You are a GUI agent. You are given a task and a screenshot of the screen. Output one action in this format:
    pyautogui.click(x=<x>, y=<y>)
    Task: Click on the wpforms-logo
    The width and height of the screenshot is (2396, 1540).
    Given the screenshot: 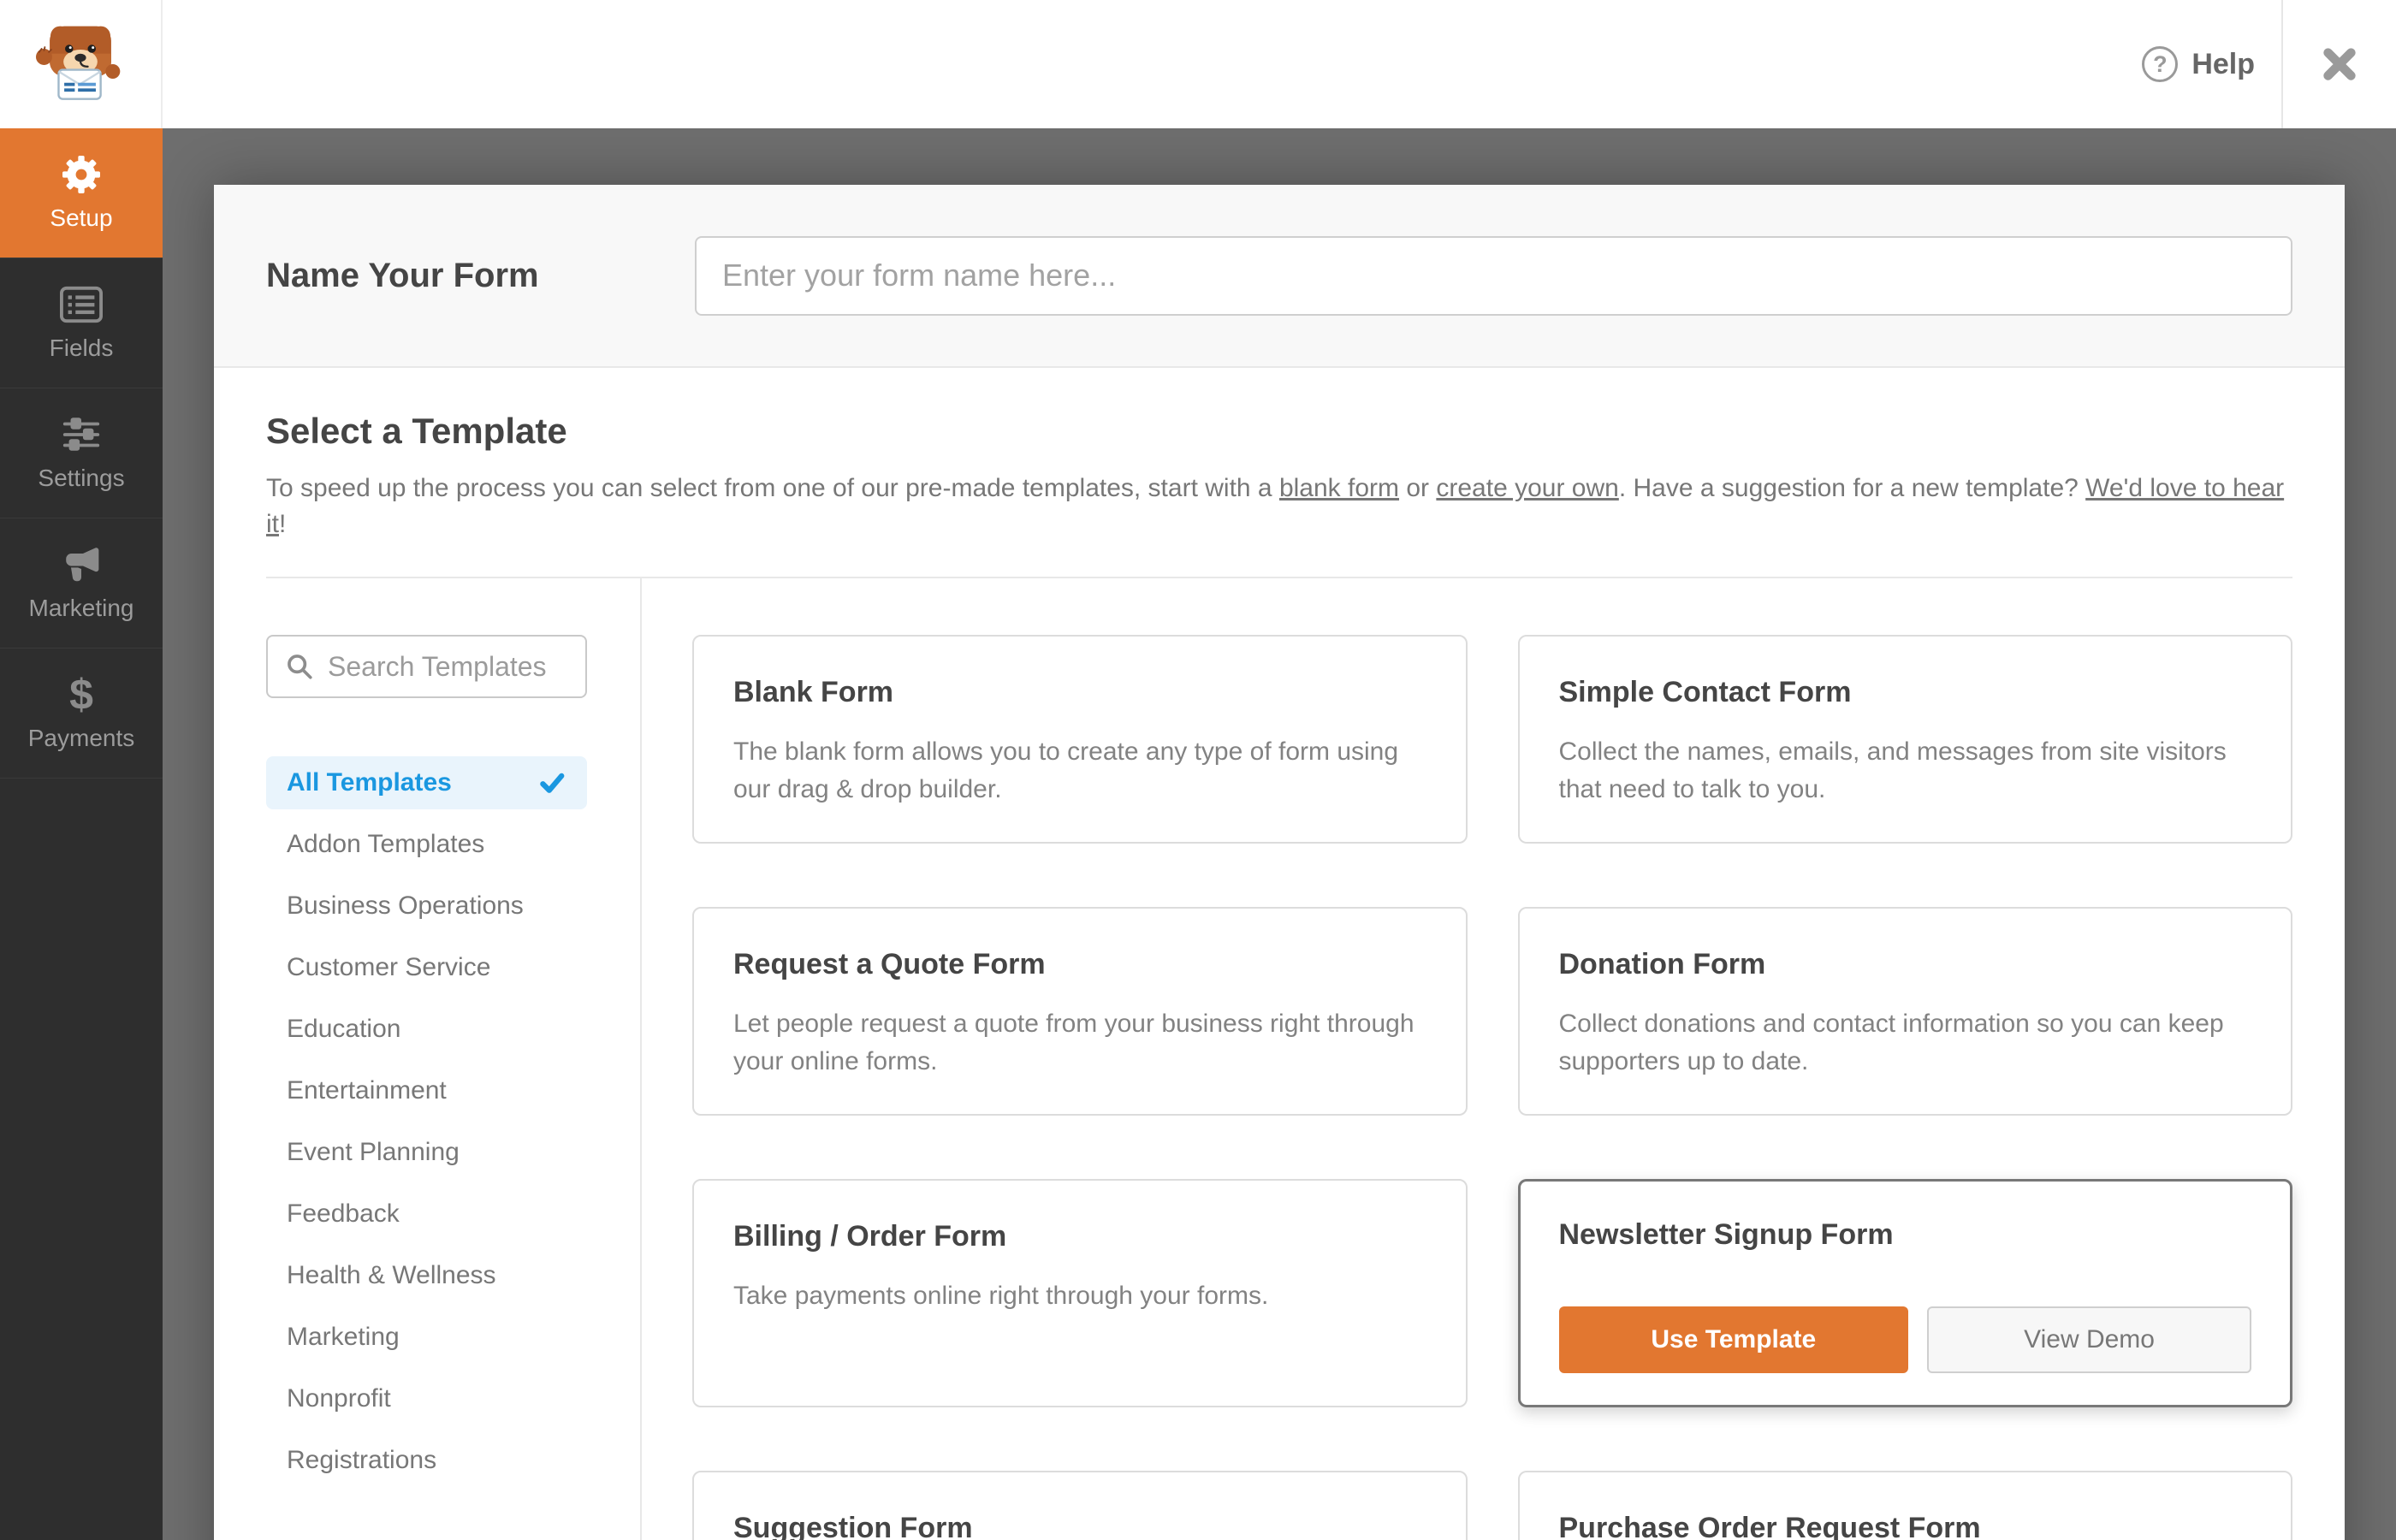 What is the action you would take?
    pyautogui.click(x=82, y=64)
    